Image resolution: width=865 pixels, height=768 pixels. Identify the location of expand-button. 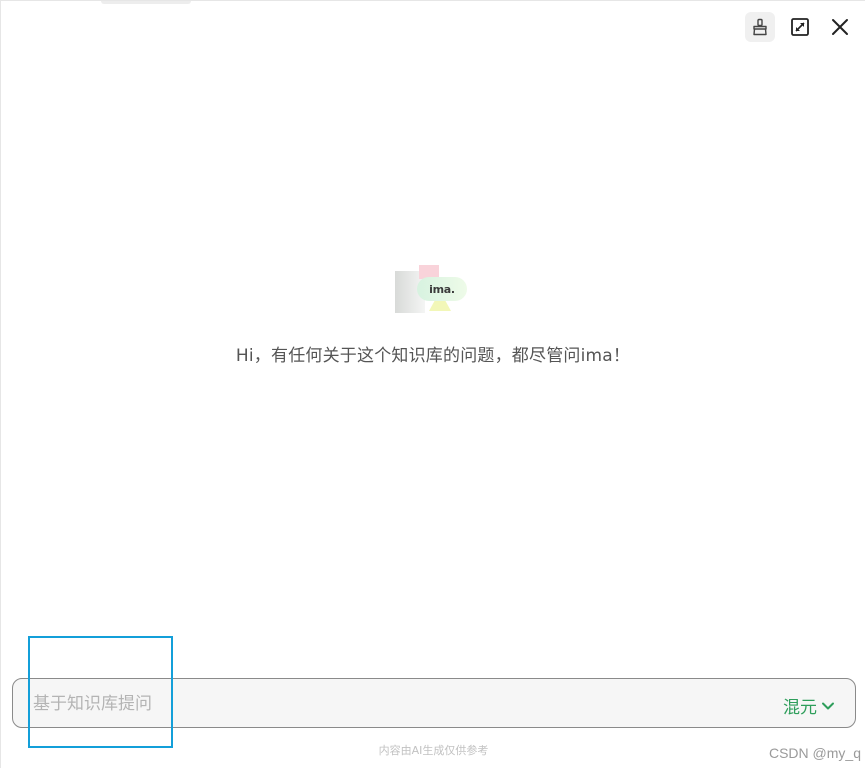
(800, 27).